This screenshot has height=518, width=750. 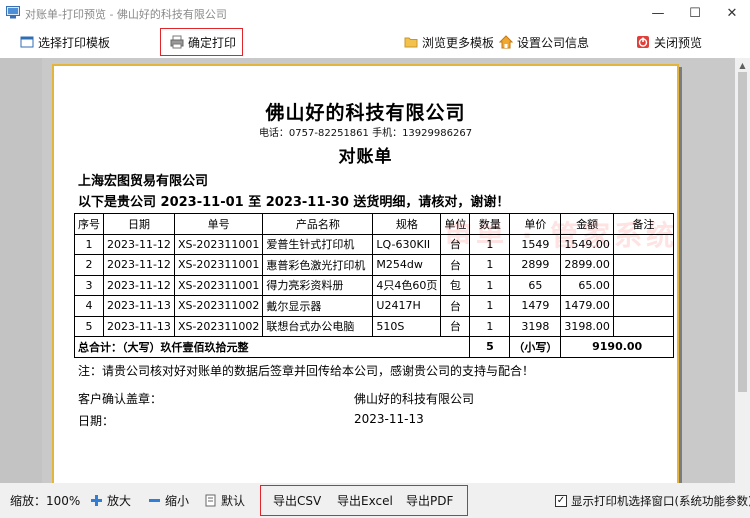 What do you see at coordinates (89, 285) in the screenshot?
I see `cell-no: 3` at bounding box center [89, 285].